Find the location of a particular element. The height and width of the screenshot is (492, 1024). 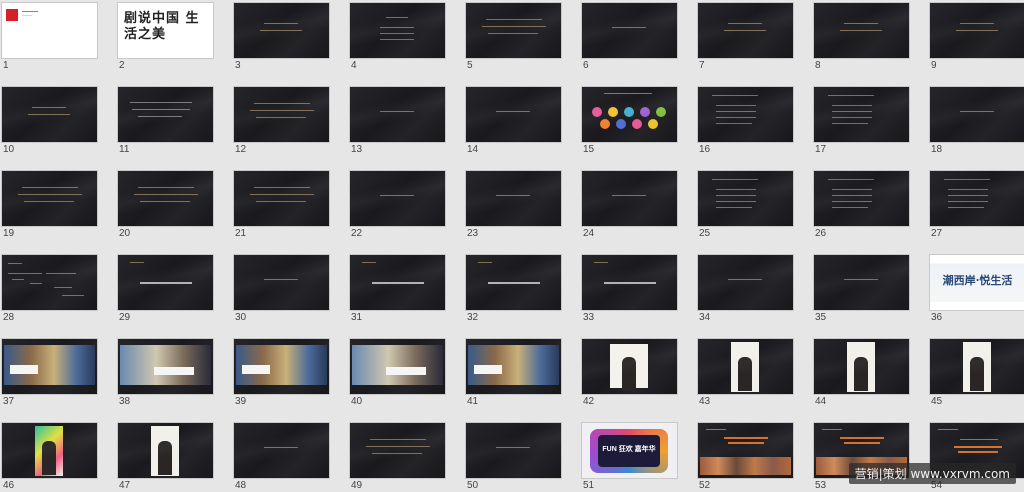

slide-thumbnail: 潮西岸·悦生活 is located at coordinates (977, 282).